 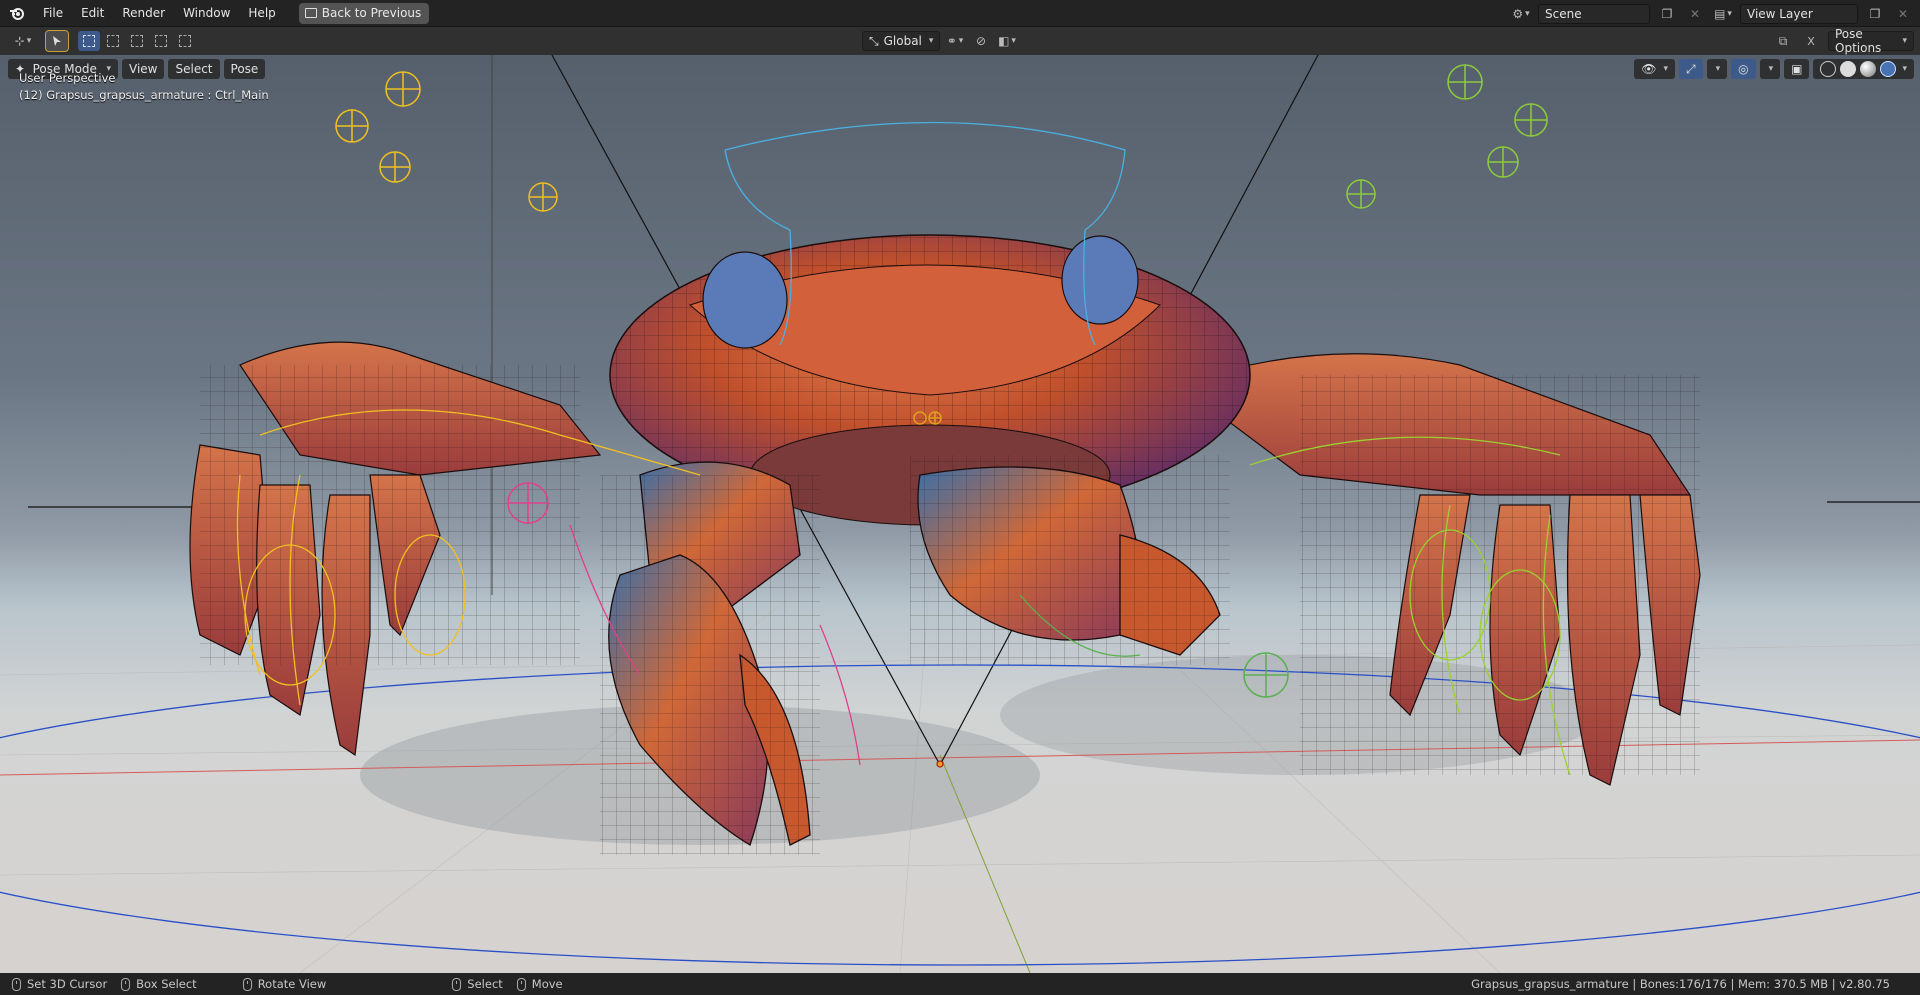 I want to click on view-layer-name: View Layer, so click(x=1780, y=13).